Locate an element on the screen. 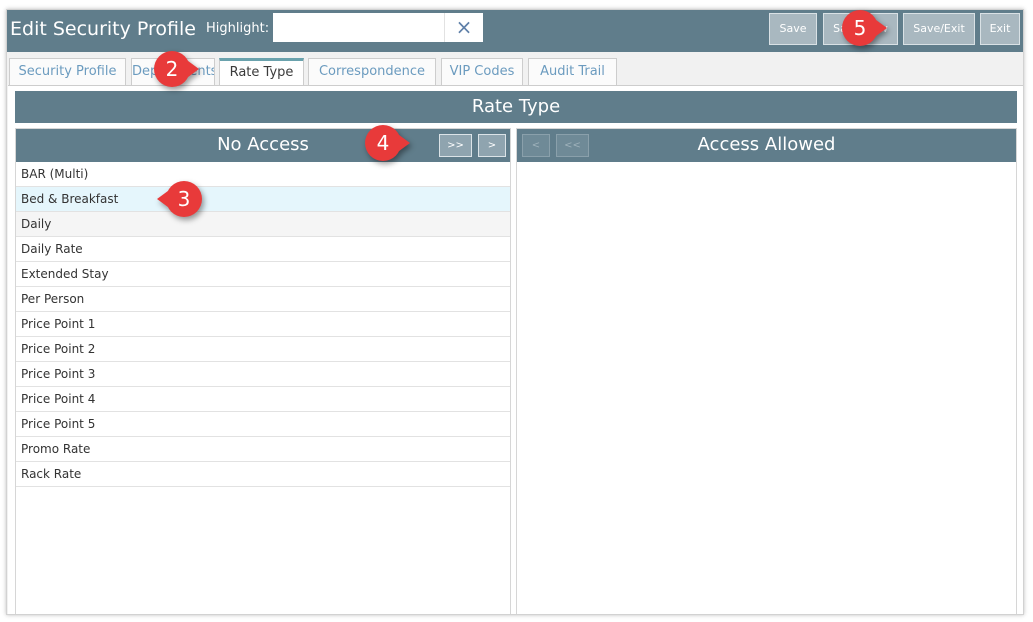  list-item: Per Person is located at coordinates (263, 299).